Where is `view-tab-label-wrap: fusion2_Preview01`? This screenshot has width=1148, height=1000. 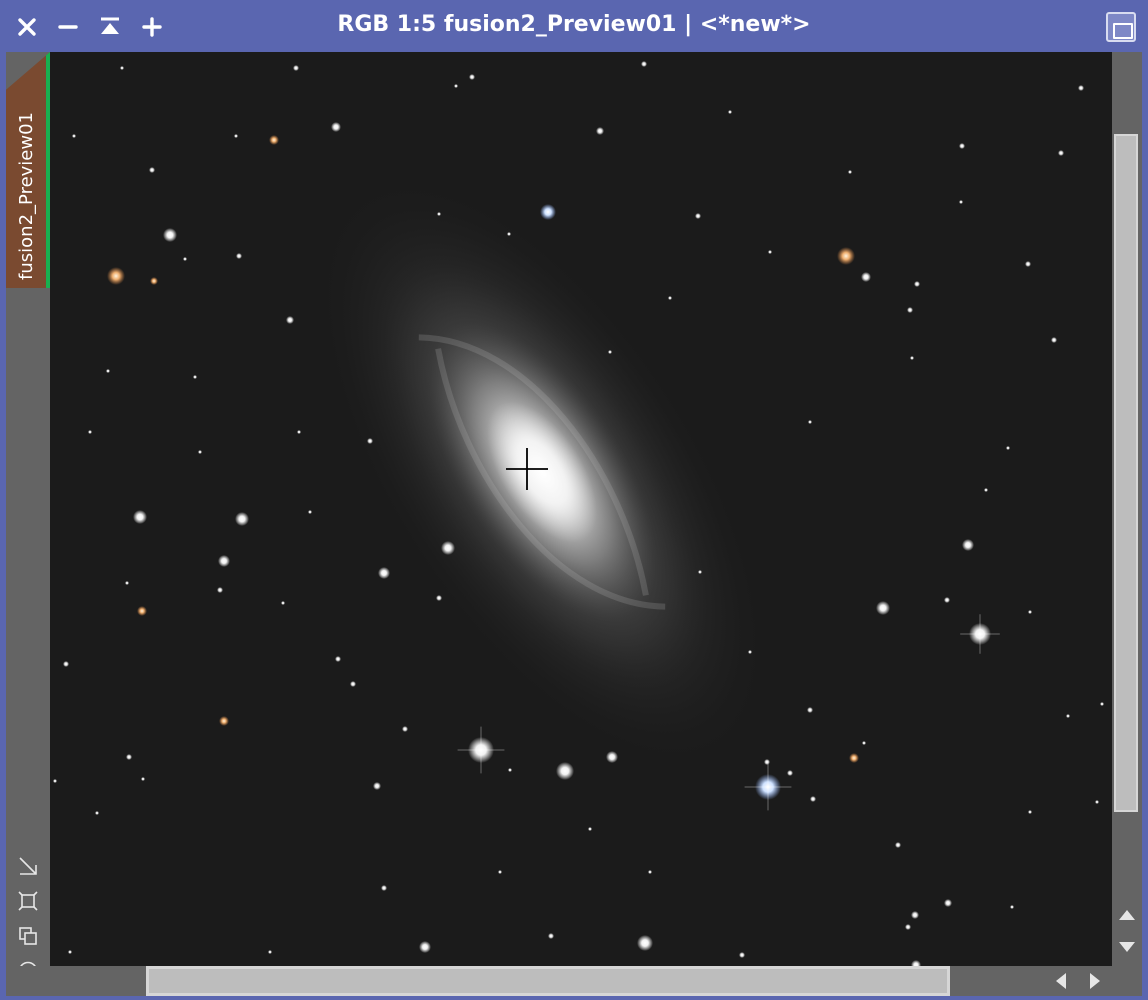 view-tab-label-wrap: fusion2_Preview01 is located at coordinates (26, 170).